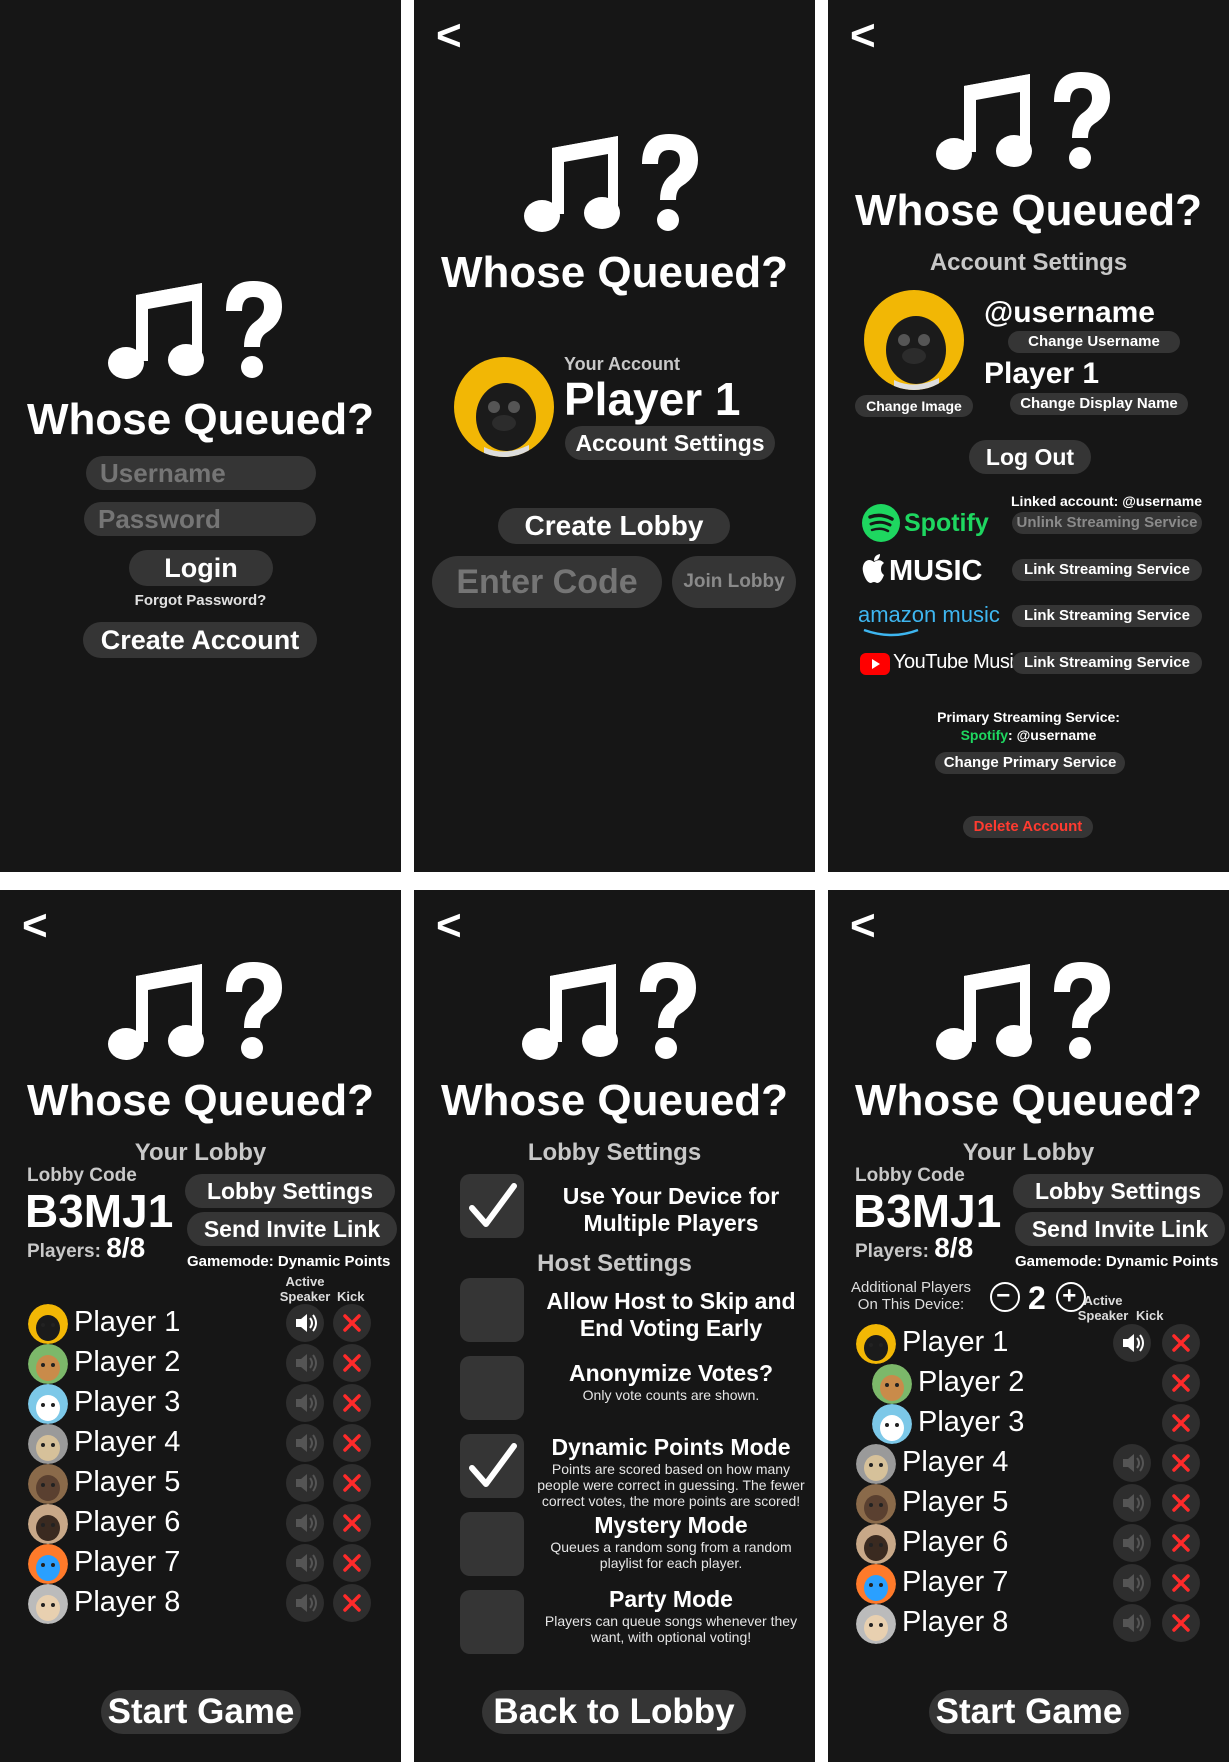 The width and height of the screenshot is (1230, 1763). I want to click on active-speaker-header: Active Speaker, so click(305, 1289).